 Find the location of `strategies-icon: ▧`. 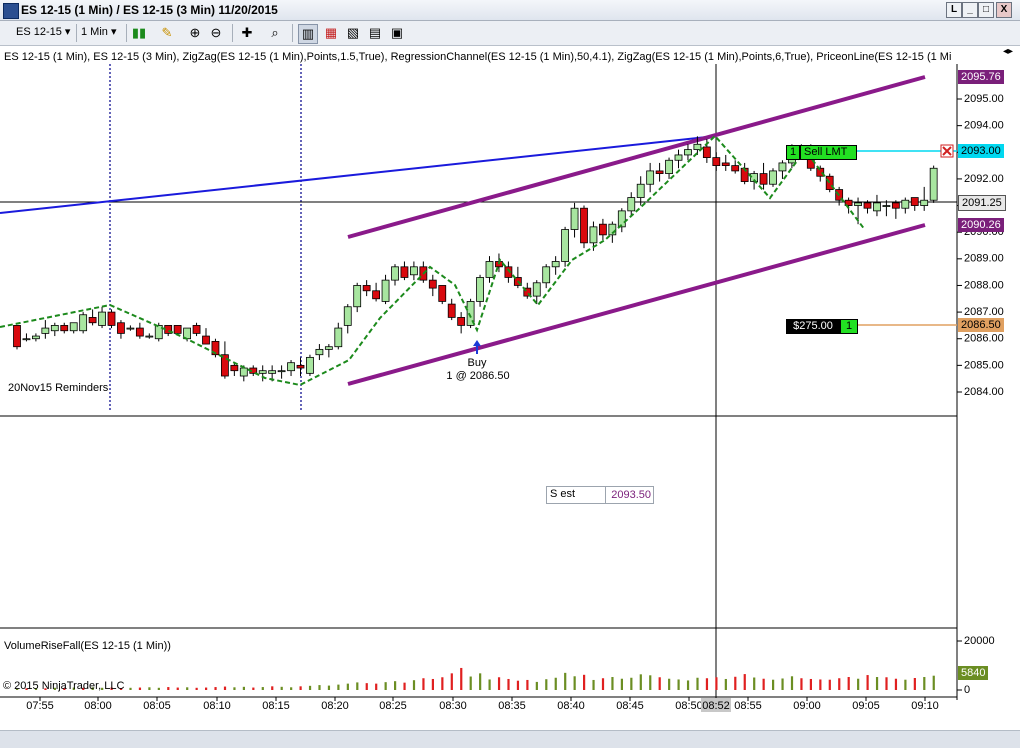

strategies-icon: ▧ is located at coordinates (353, 33).